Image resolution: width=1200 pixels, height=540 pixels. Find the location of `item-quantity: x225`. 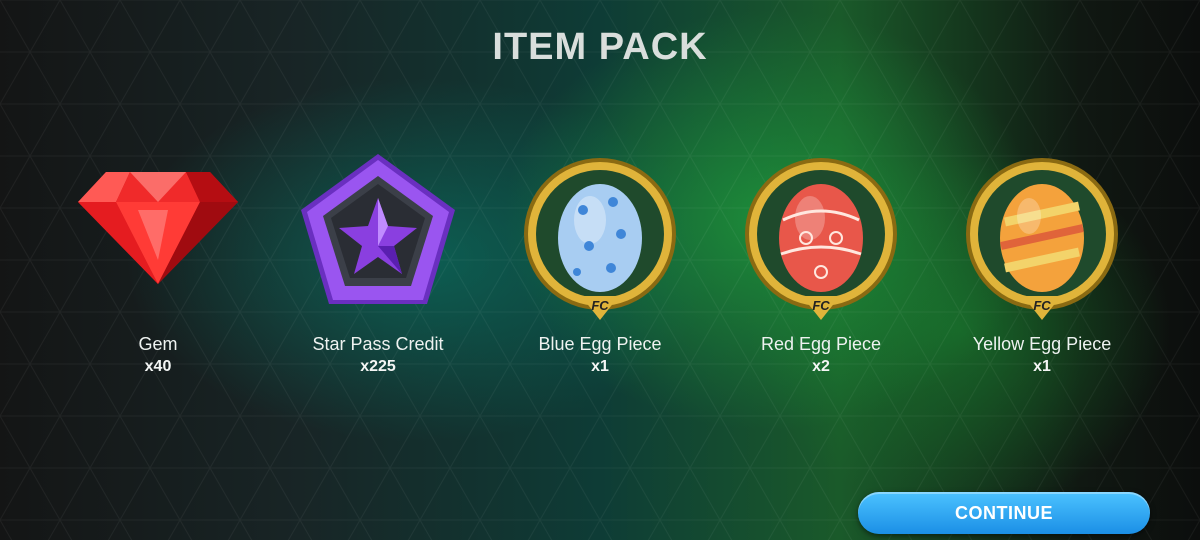

item-quantity: x225 is located at coordinates (378, 366).